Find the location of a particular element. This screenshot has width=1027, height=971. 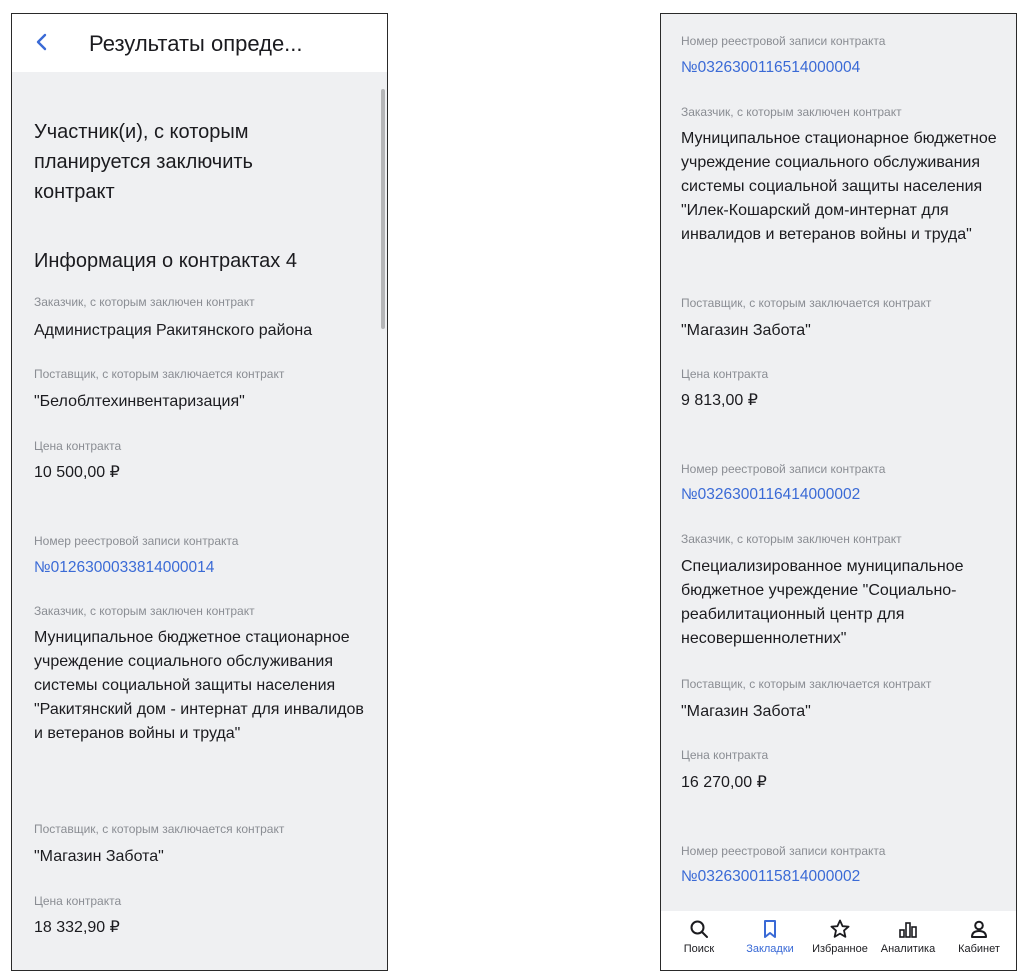

user-icon is located at coordinates (979, 929).